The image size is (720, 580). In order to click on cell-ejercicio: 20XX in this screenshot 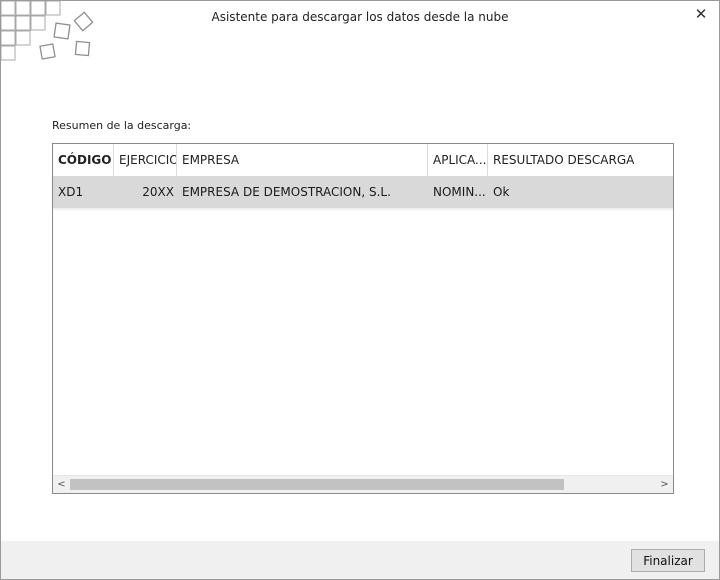, I will do `click(158, 192)`.